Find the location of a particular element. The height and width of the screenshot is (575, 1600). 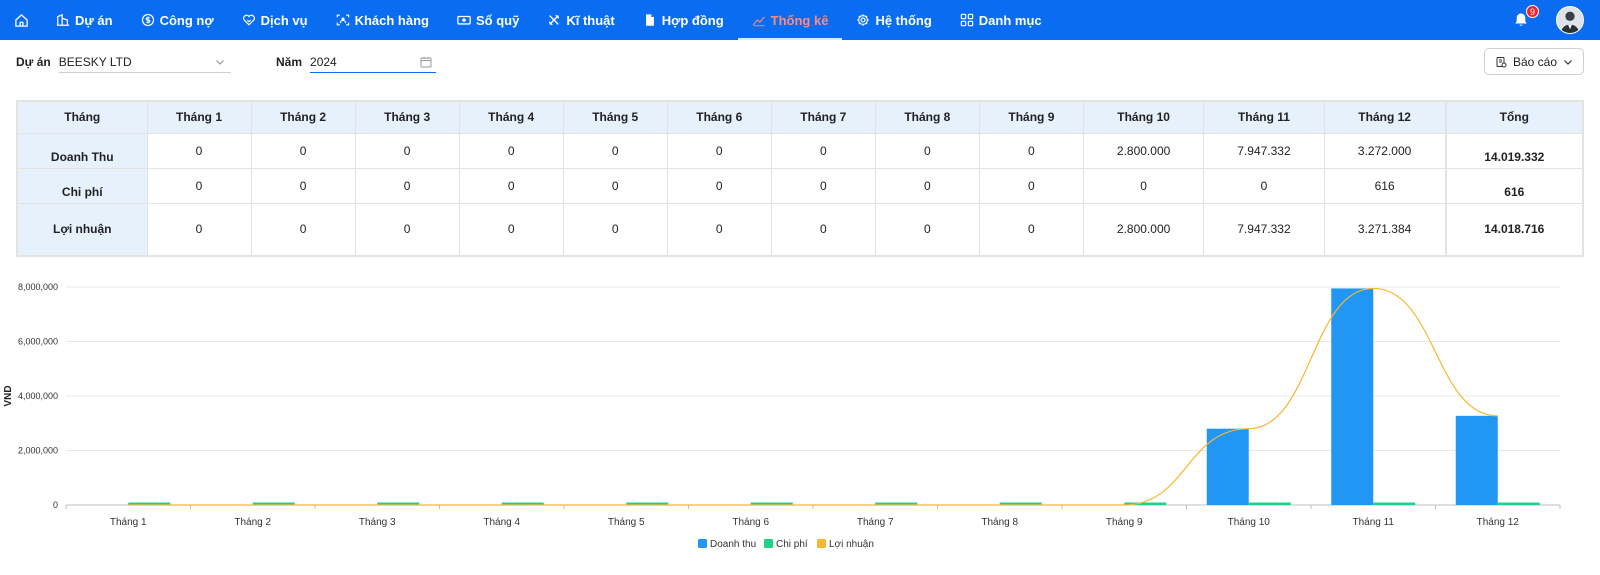

project-value: BEESKY LTD is located at coordinates (95, 61).